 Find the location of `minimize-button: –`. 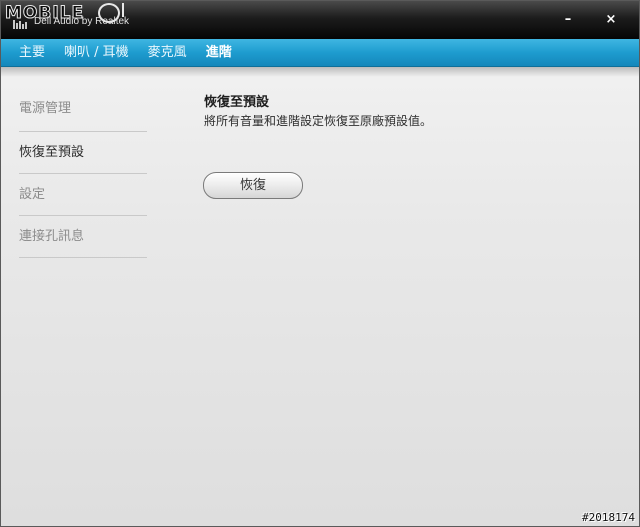

minimize-button: – is located at coordinates (568, 20).